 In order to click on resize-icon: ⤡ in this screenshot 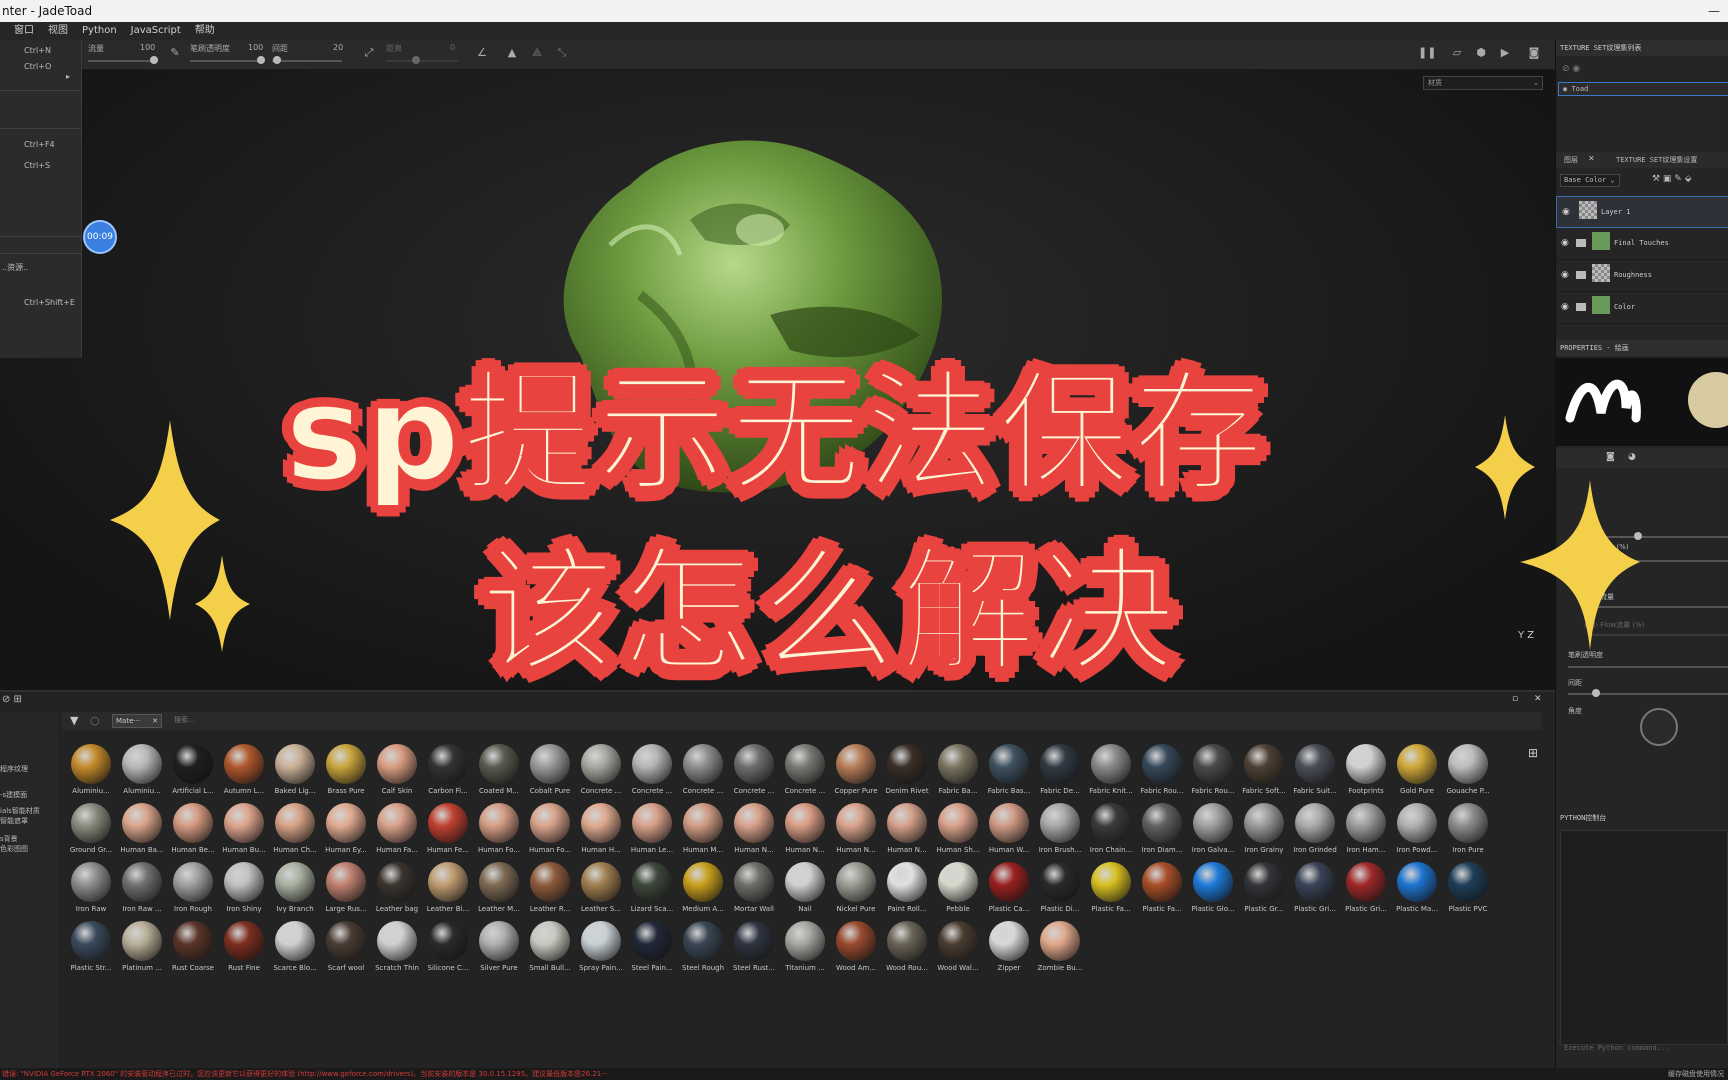, I will do `click(562, 53)`.